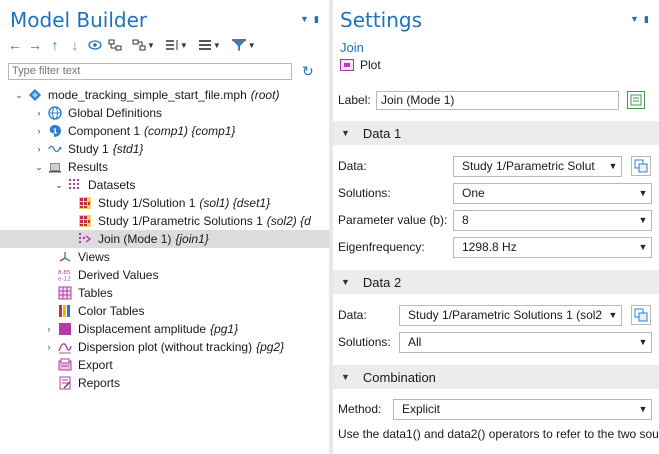  I want to click on tree-node-color-tables: Color Tables, so click(164, 311).